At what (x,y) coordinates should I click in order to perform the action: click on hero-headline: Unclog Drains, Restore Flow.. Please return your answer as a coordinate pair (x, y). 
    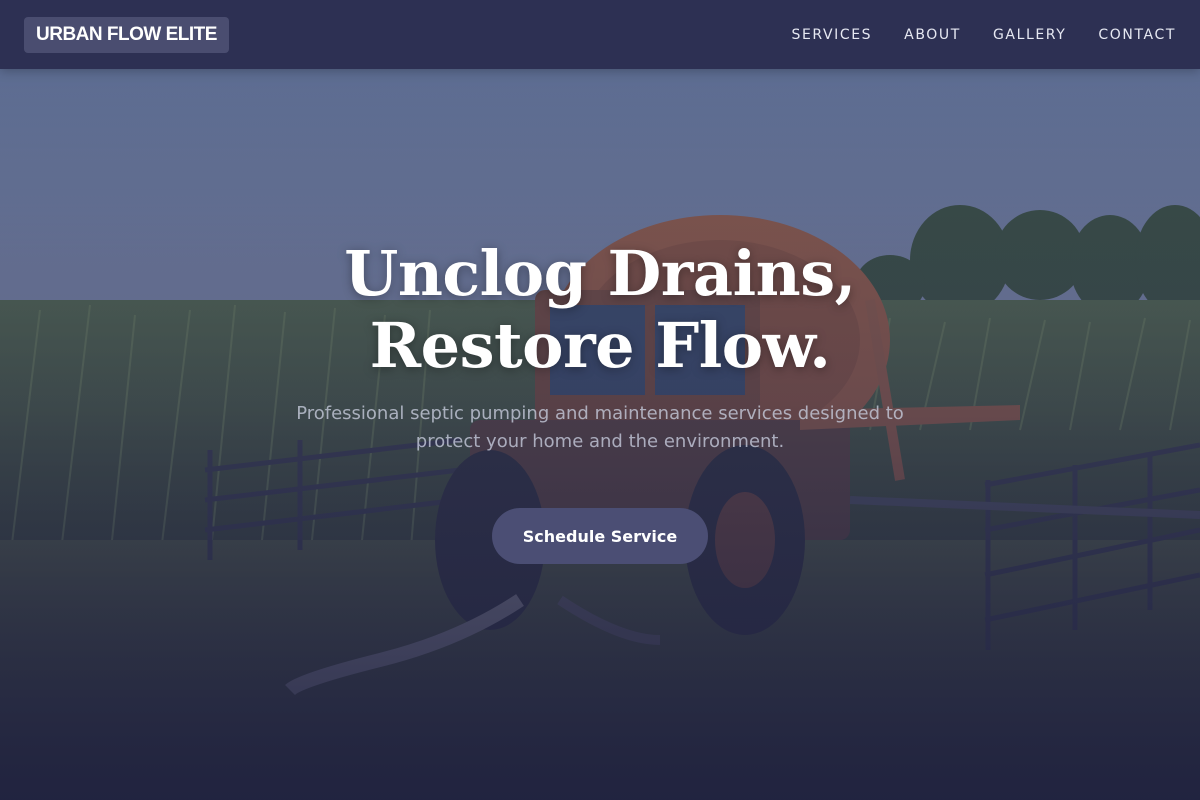
    Looking at the image, I should click on (600, 309).